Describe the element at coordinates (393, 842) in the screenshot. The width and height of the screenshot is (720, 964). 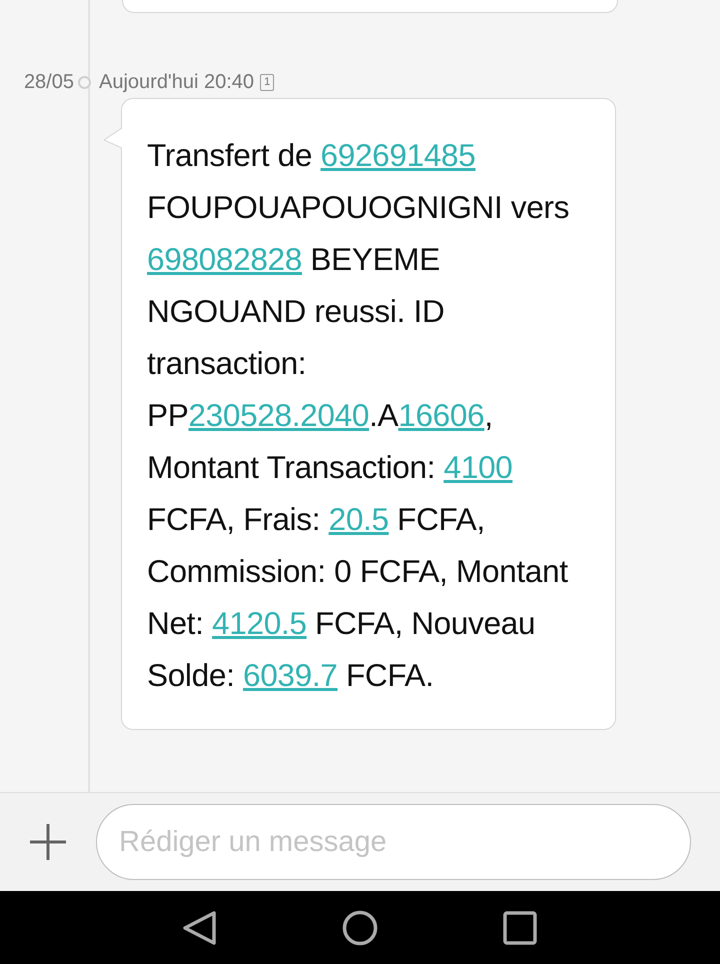
I see `message-input: Rédiger un message` at that location.